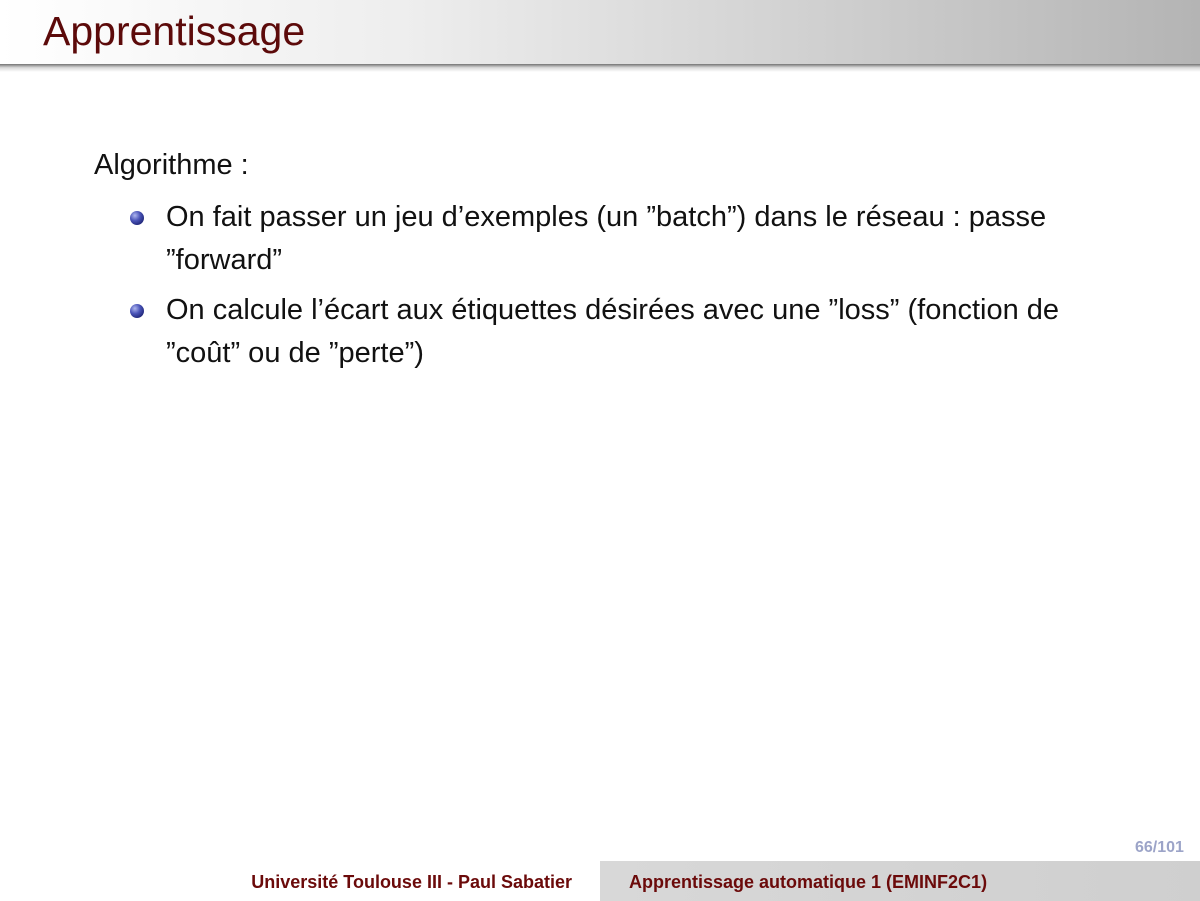 This screenshot has height=901, width=1200. What do you see at coordinates (1159, 847) in the screenshot?
I see `page-number: 66/101` at bounding box center [1159, 847].